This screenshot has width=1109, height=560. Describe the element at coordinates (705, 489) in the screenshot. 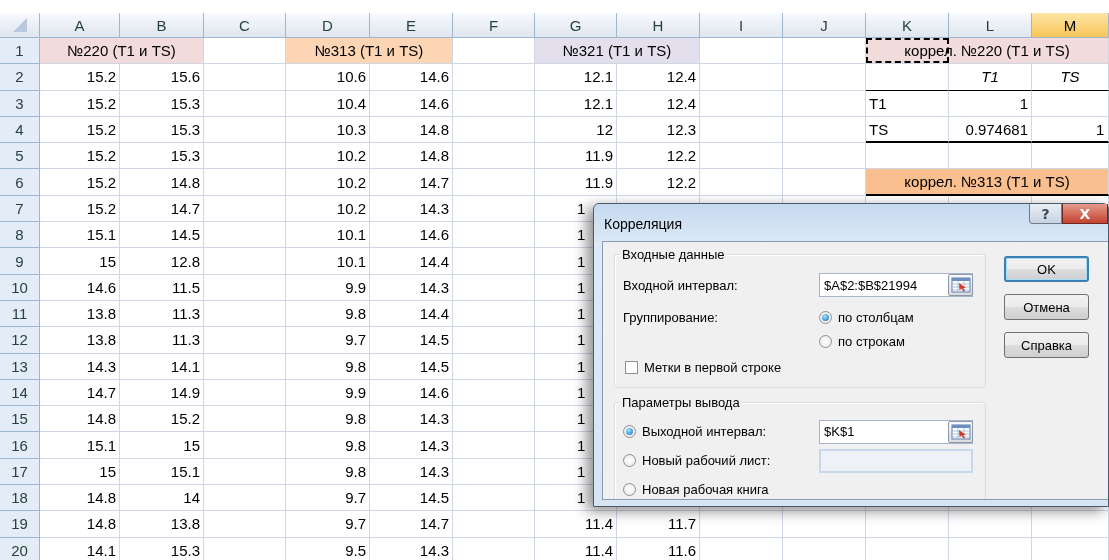

I see `radio-label: Новая рабочая книга` at that location.